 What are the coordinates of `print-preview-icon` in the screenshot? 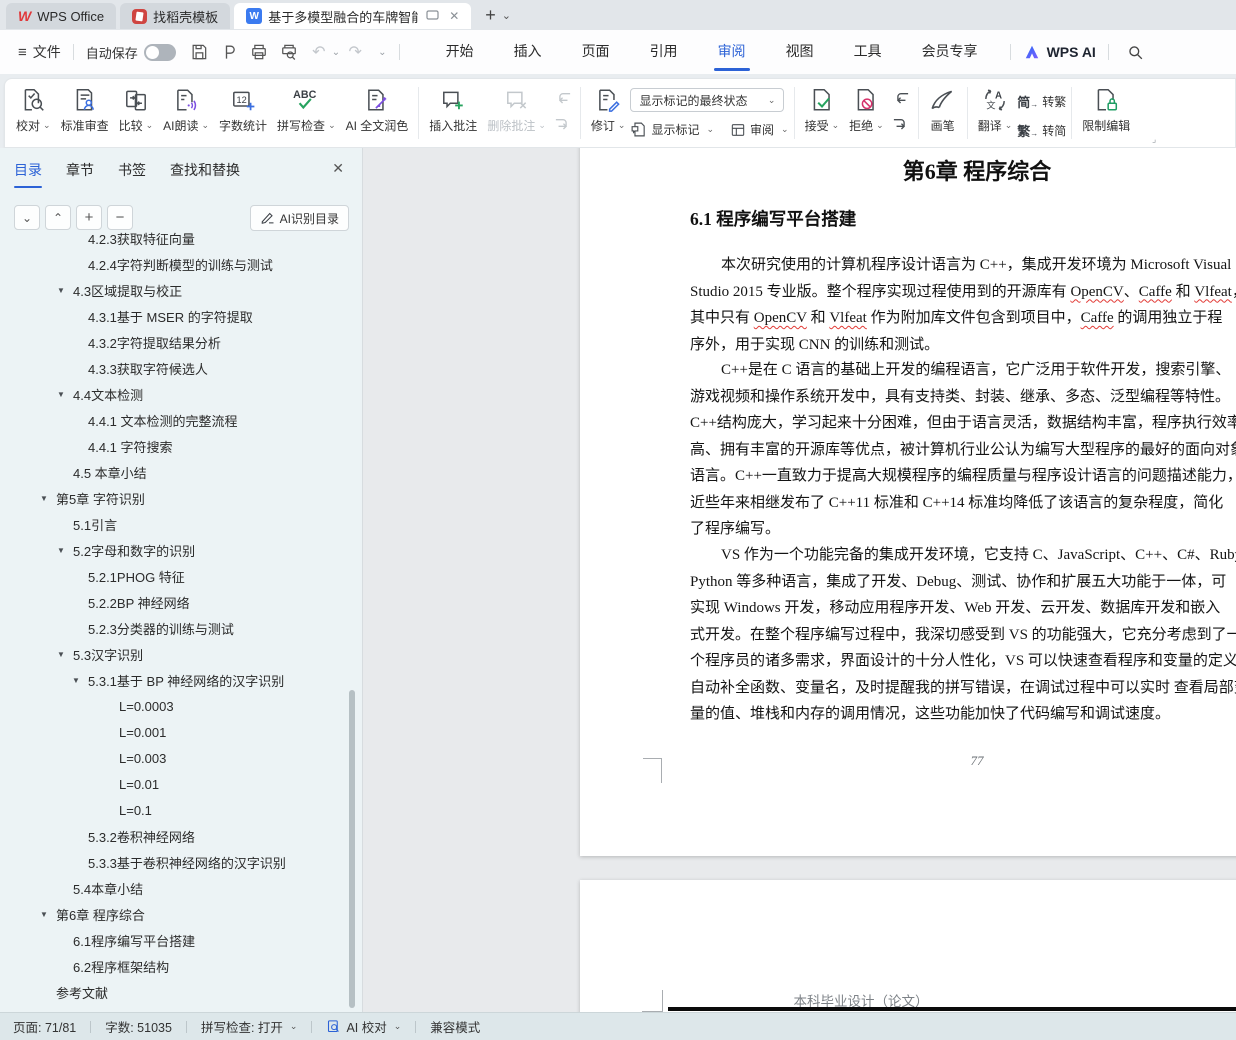 It's located at (289, 52).